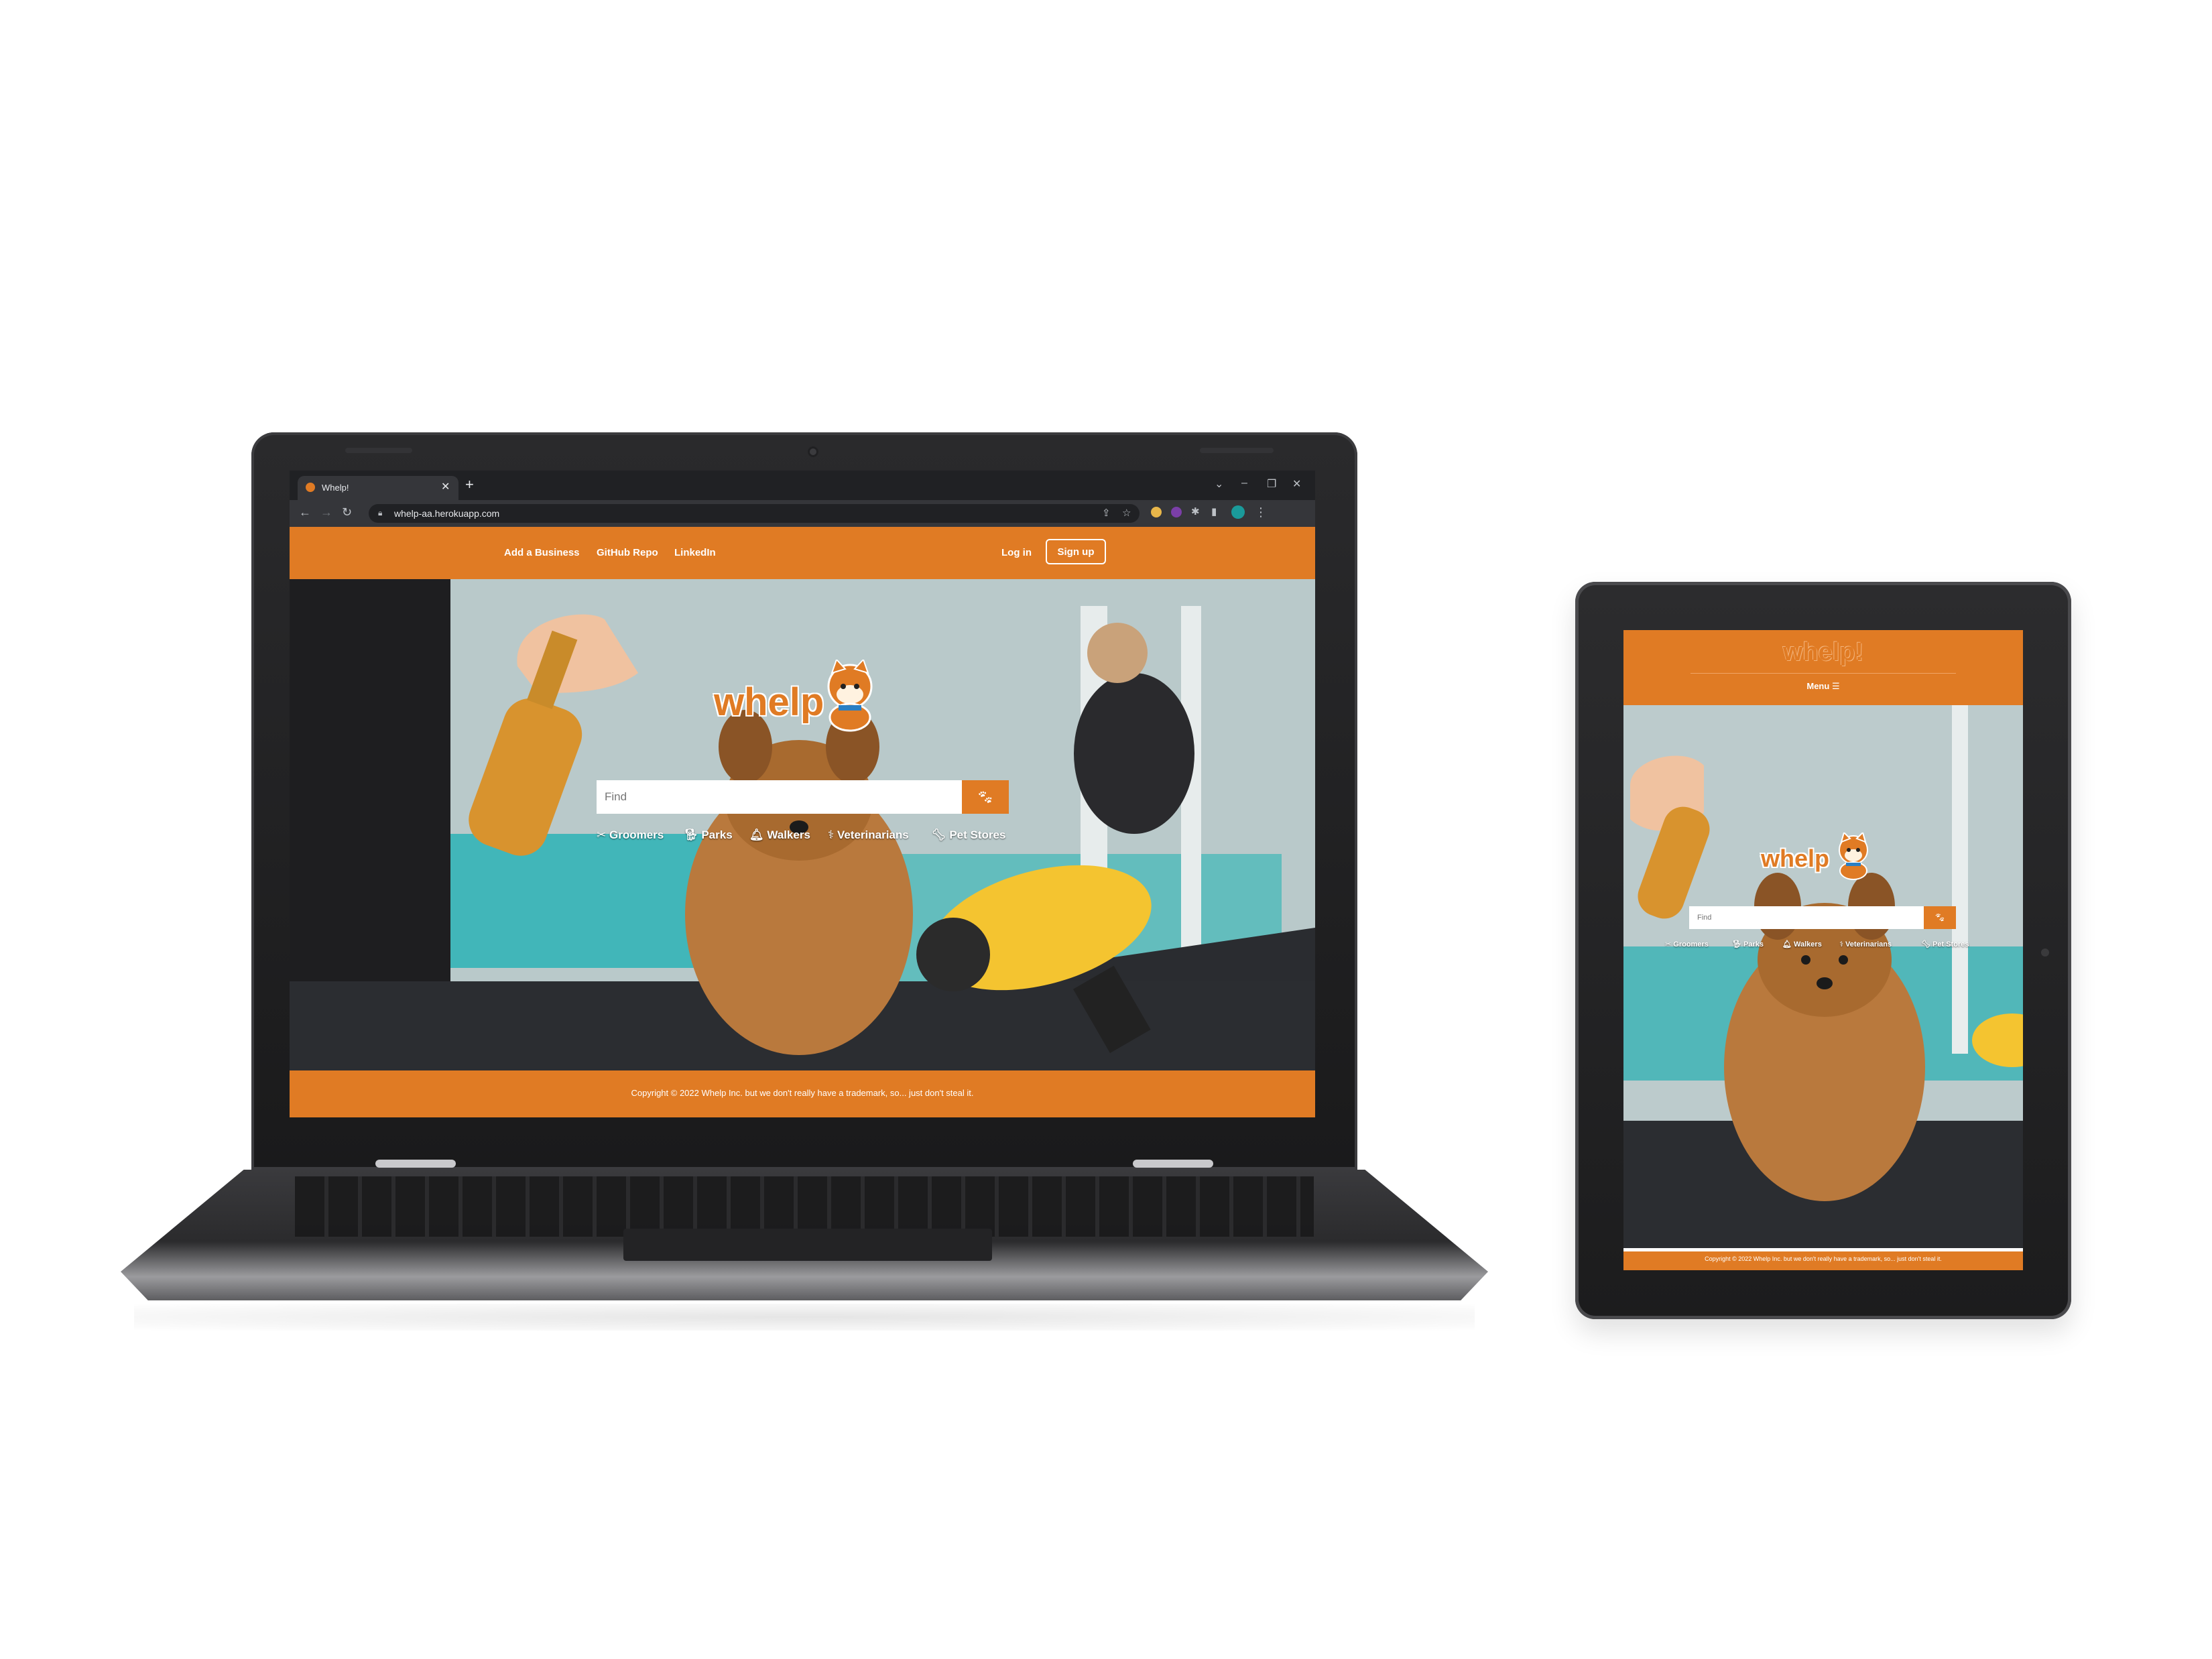  I want to click on share-icon: ⇪, so click(1106, 513).